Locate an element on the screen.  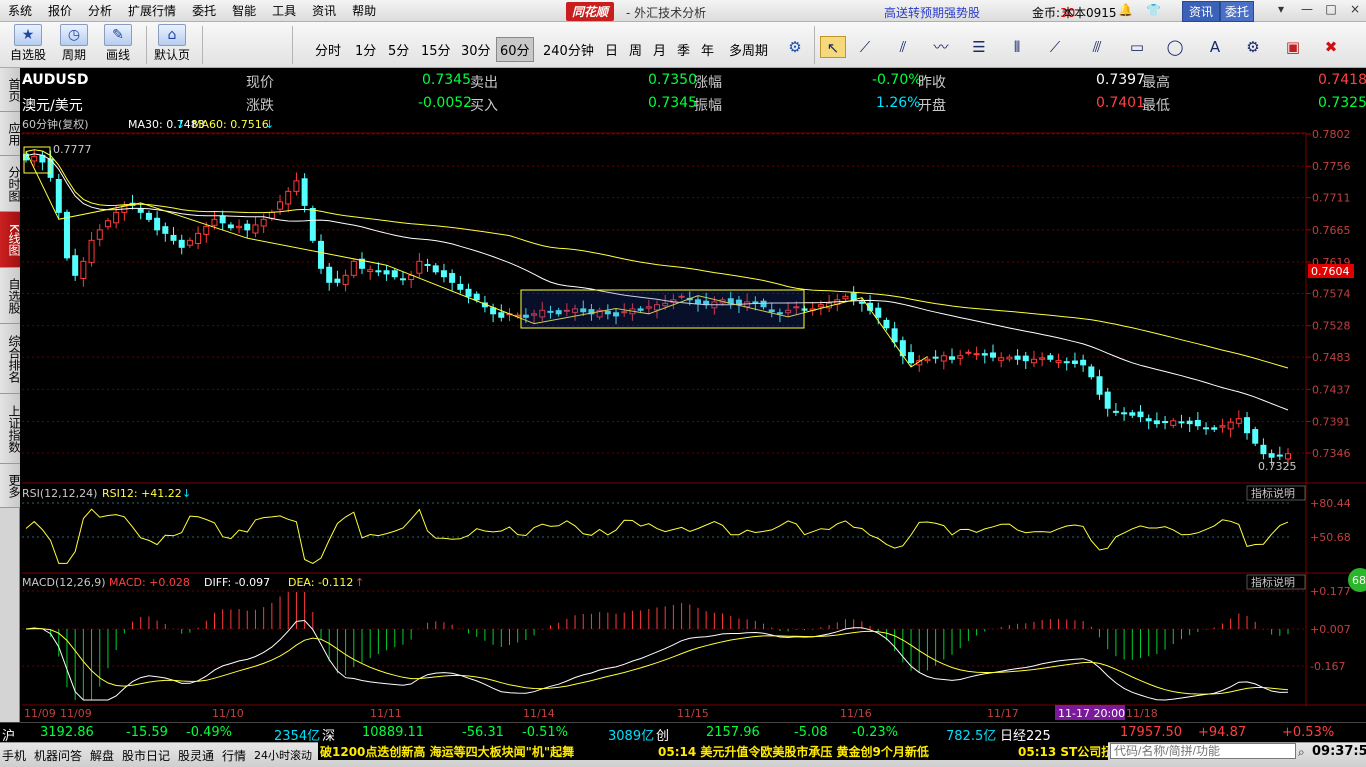
status-quote: 行情 is located at coordinates (234, 755).